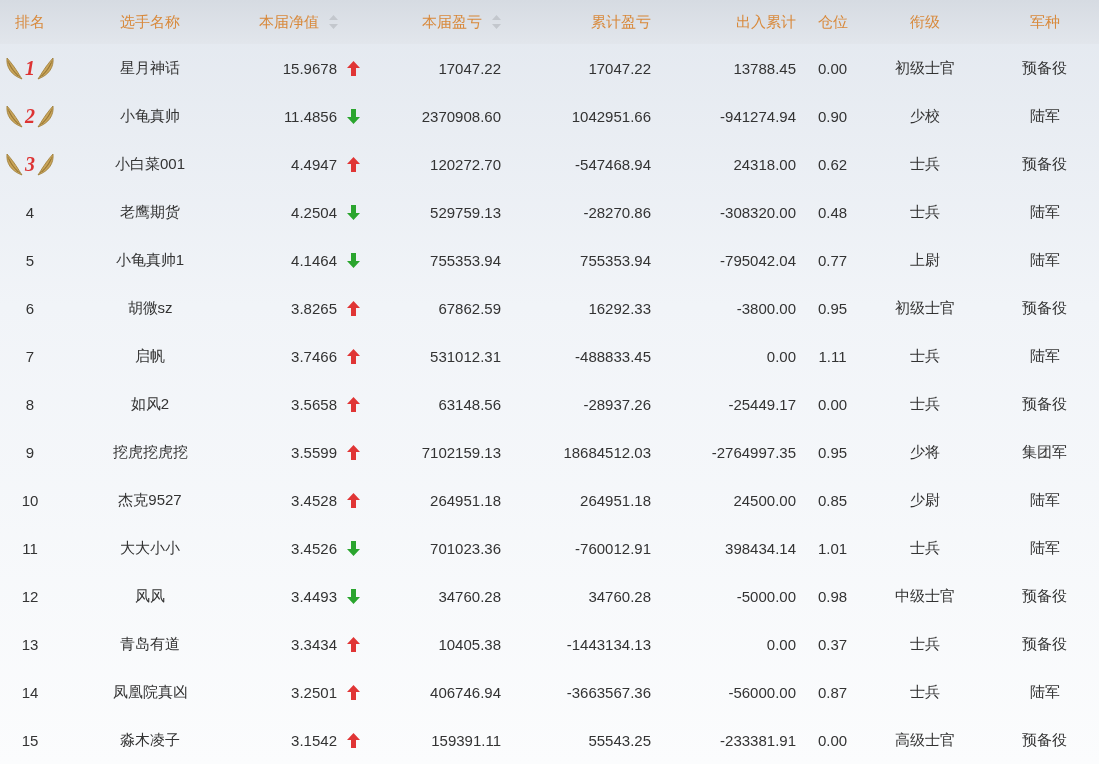 The width and height of the screenshot is (1099, 764). What do you see at coordinates (758, 212) in the screenshot?
I see `table-cell: -308320.00` at bounding box center [758, 212].